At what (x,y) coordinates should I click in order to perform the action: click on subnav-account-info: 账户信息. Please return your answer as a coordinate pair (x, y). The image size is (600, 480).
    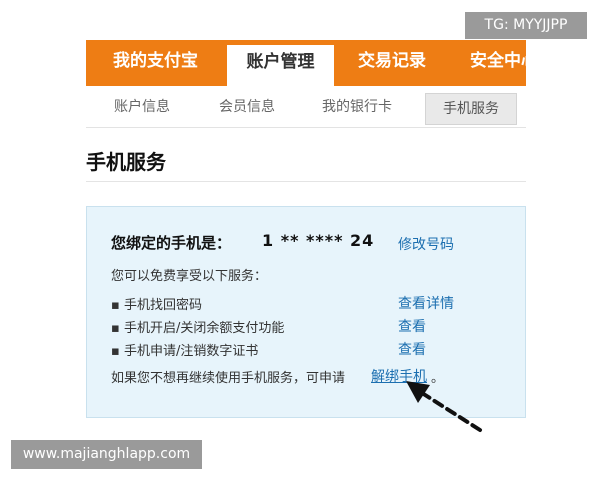
    Looking at the image, I should click on (142, 106).